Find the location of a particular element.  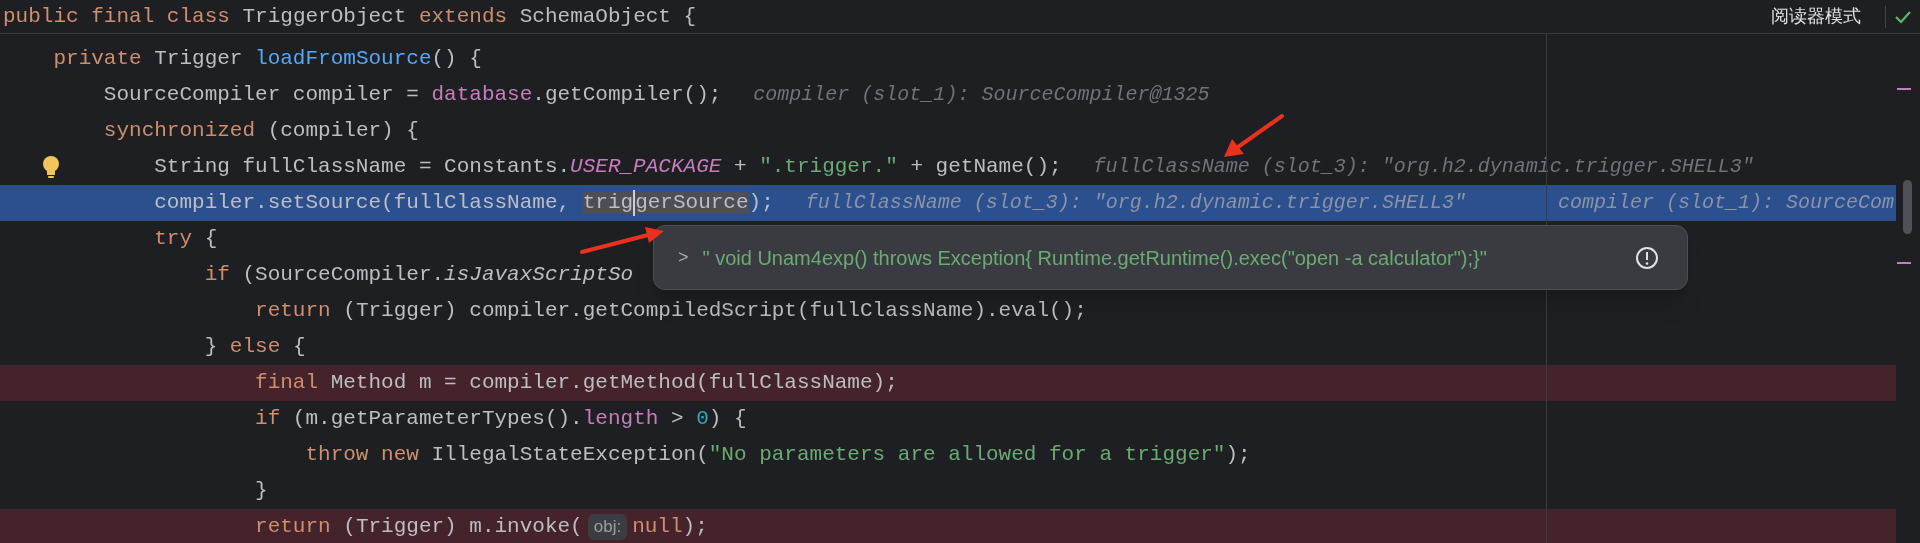

code-line: private Trigger loadFromSource() { is located at coordinates (267, 59).